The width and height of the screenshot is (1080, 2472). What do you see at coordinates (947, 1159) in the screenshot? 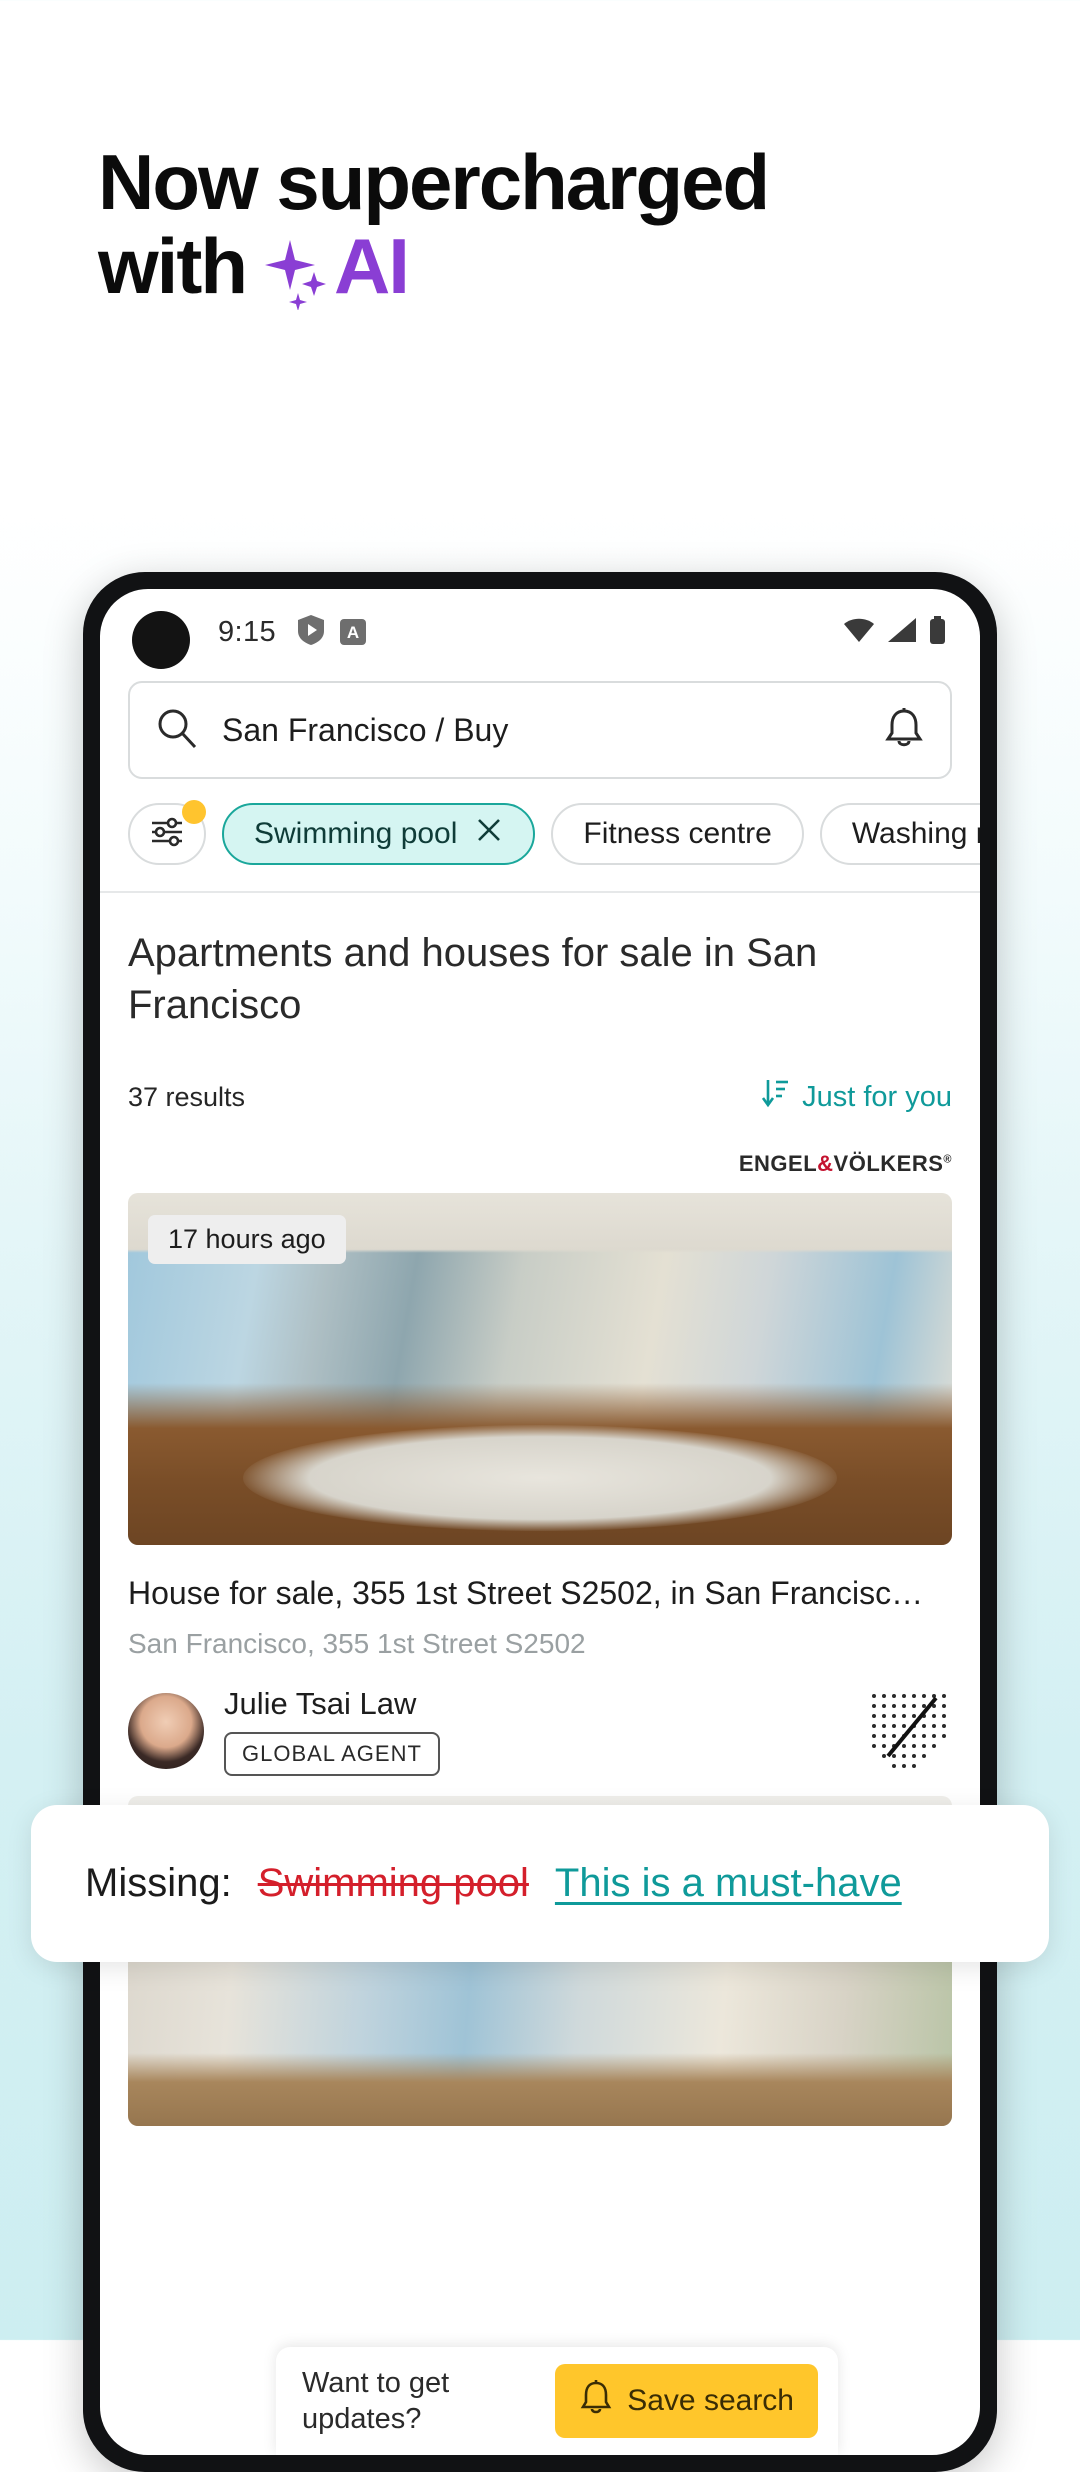
I see `brand-registered: ®` at bounding box center [947, 1159].